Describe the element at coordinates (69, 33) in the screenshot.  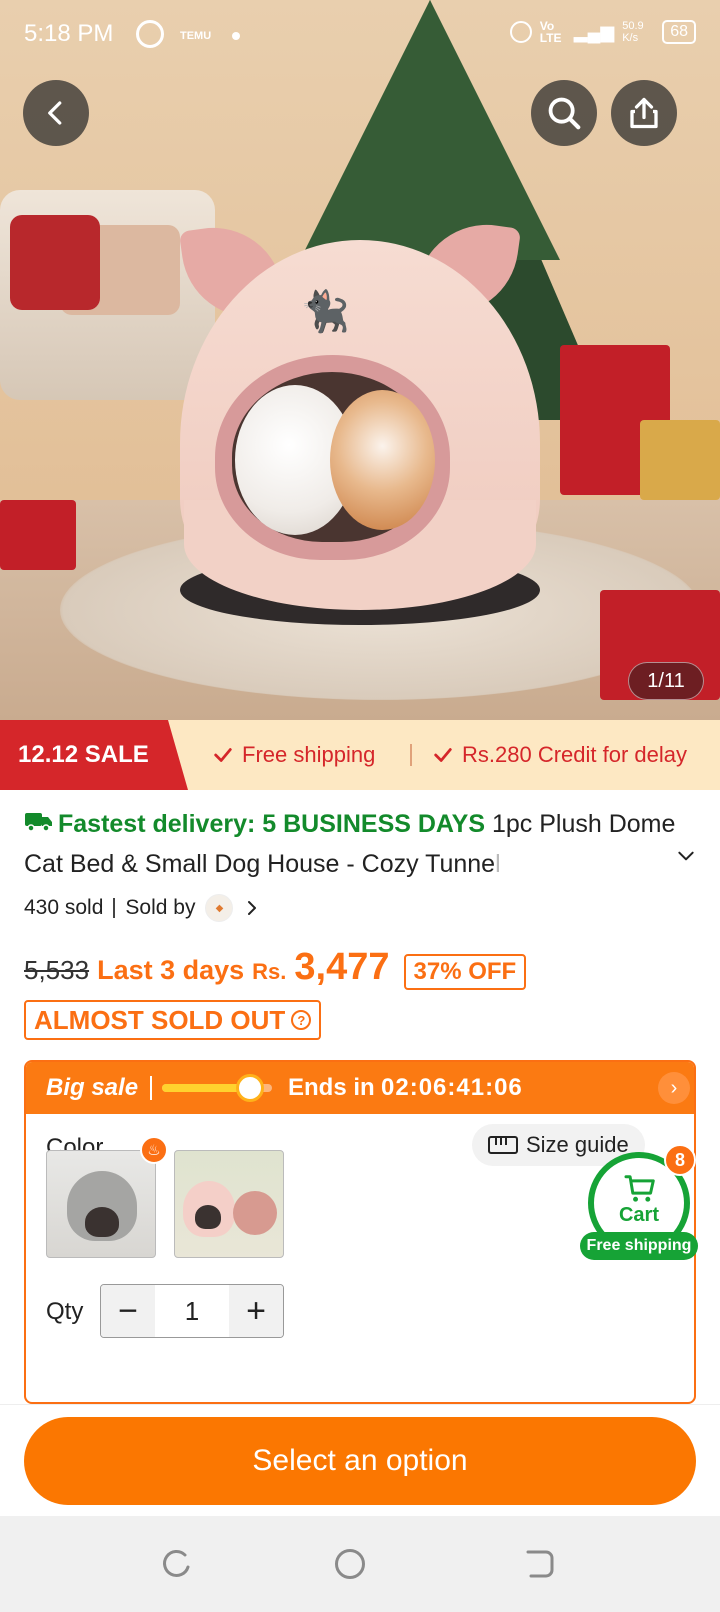
I see `status-time: 5:18 PM` at that location.